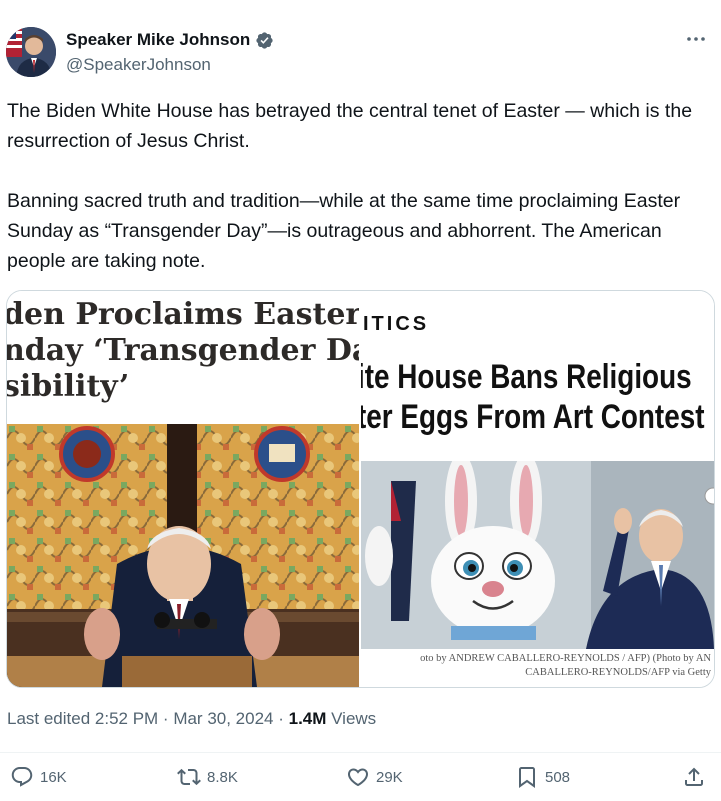 Image resolution: width=721 pixels, height=801 pixels. What do you see at coordinates (396, 324) in the screenshot?
I see `section-label: ITICS` at bounding box center [396, 324].